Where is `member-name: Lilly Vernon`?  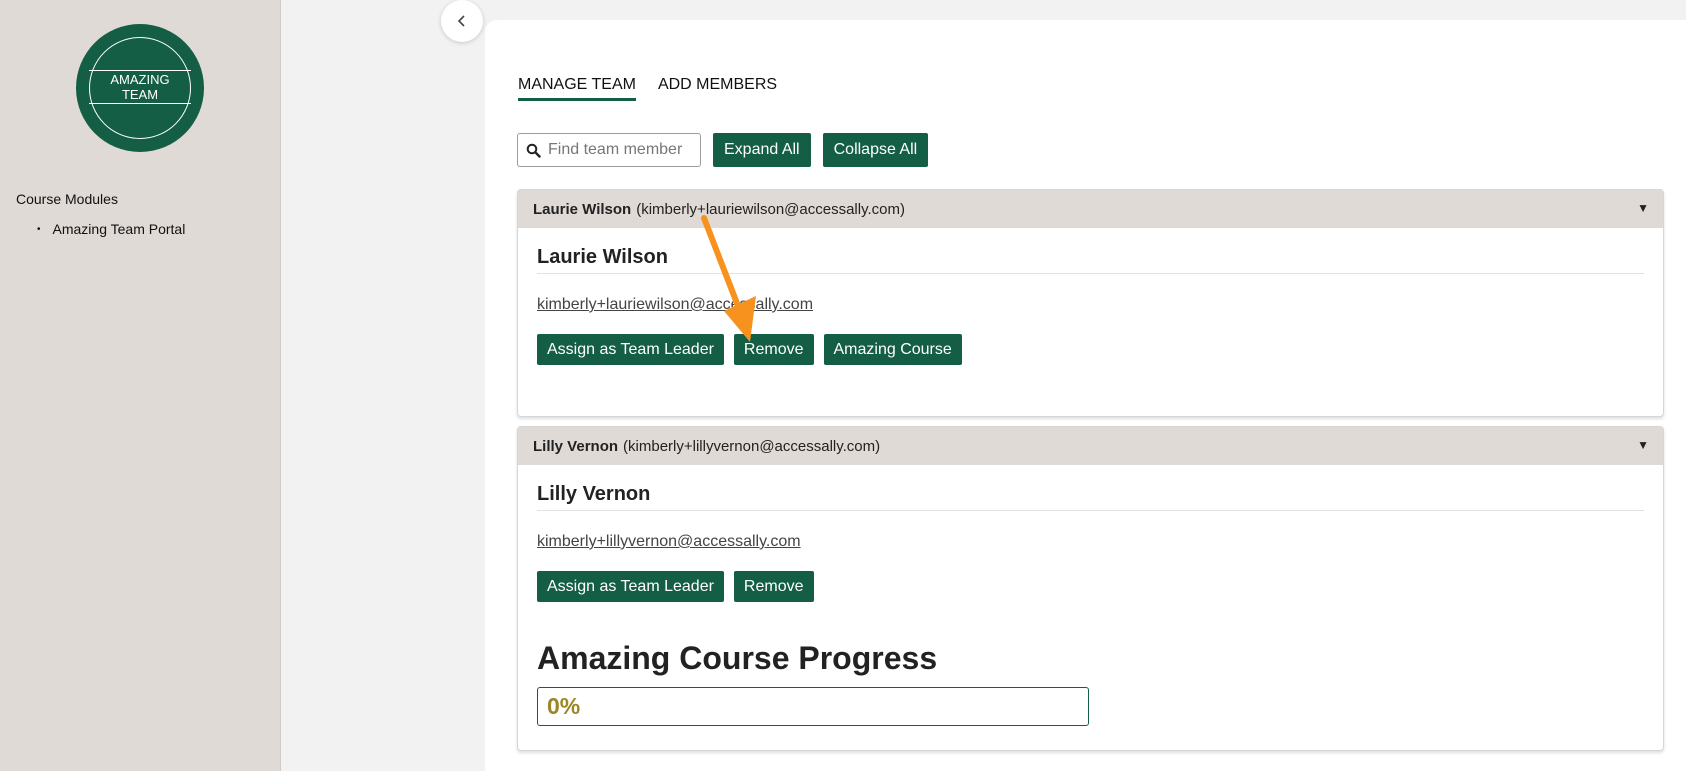 member-name: Lilly Vernon is located at coordinates (1090, 488).